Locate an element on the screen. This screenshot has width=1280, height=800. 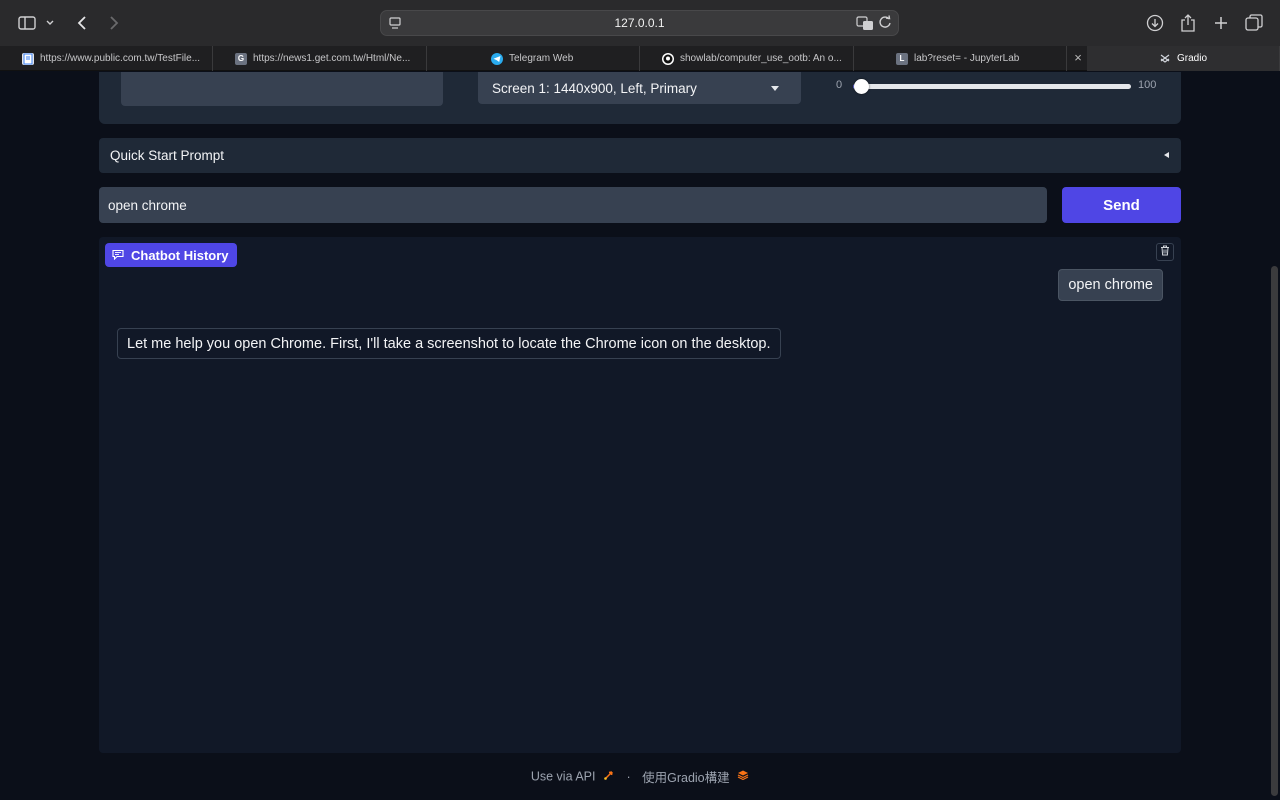
tab-gradio: Gradio is located at coordinates (1183, 58).